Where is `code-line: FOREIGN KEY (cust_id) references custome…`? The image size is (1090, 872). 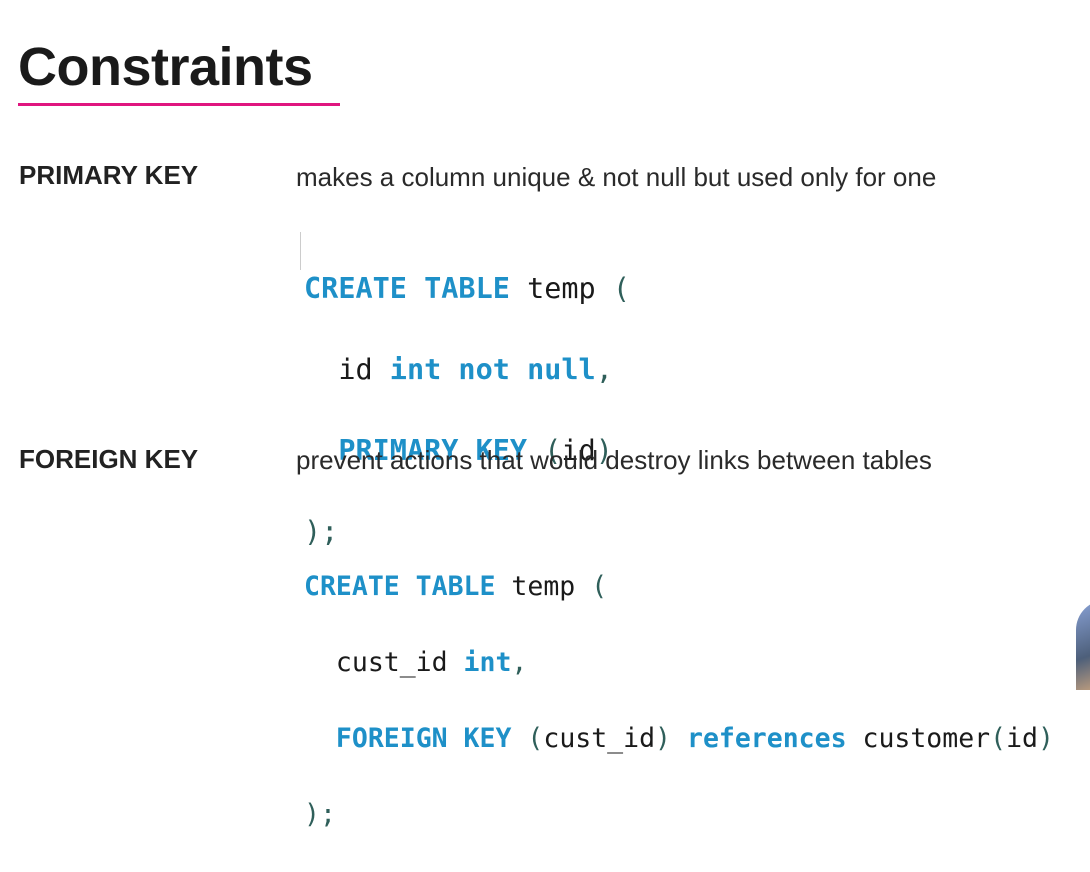 code-line: FOREIGN KEY (cust_id) references custome… is located at coordinates (679, 739).